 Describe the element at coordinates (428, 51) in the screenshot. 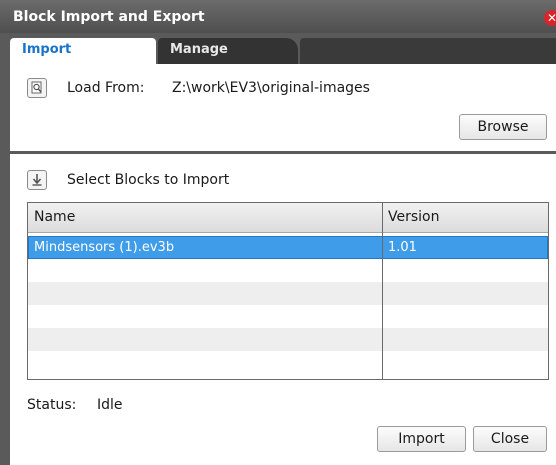

I see `tab-strip-filler` at that location.